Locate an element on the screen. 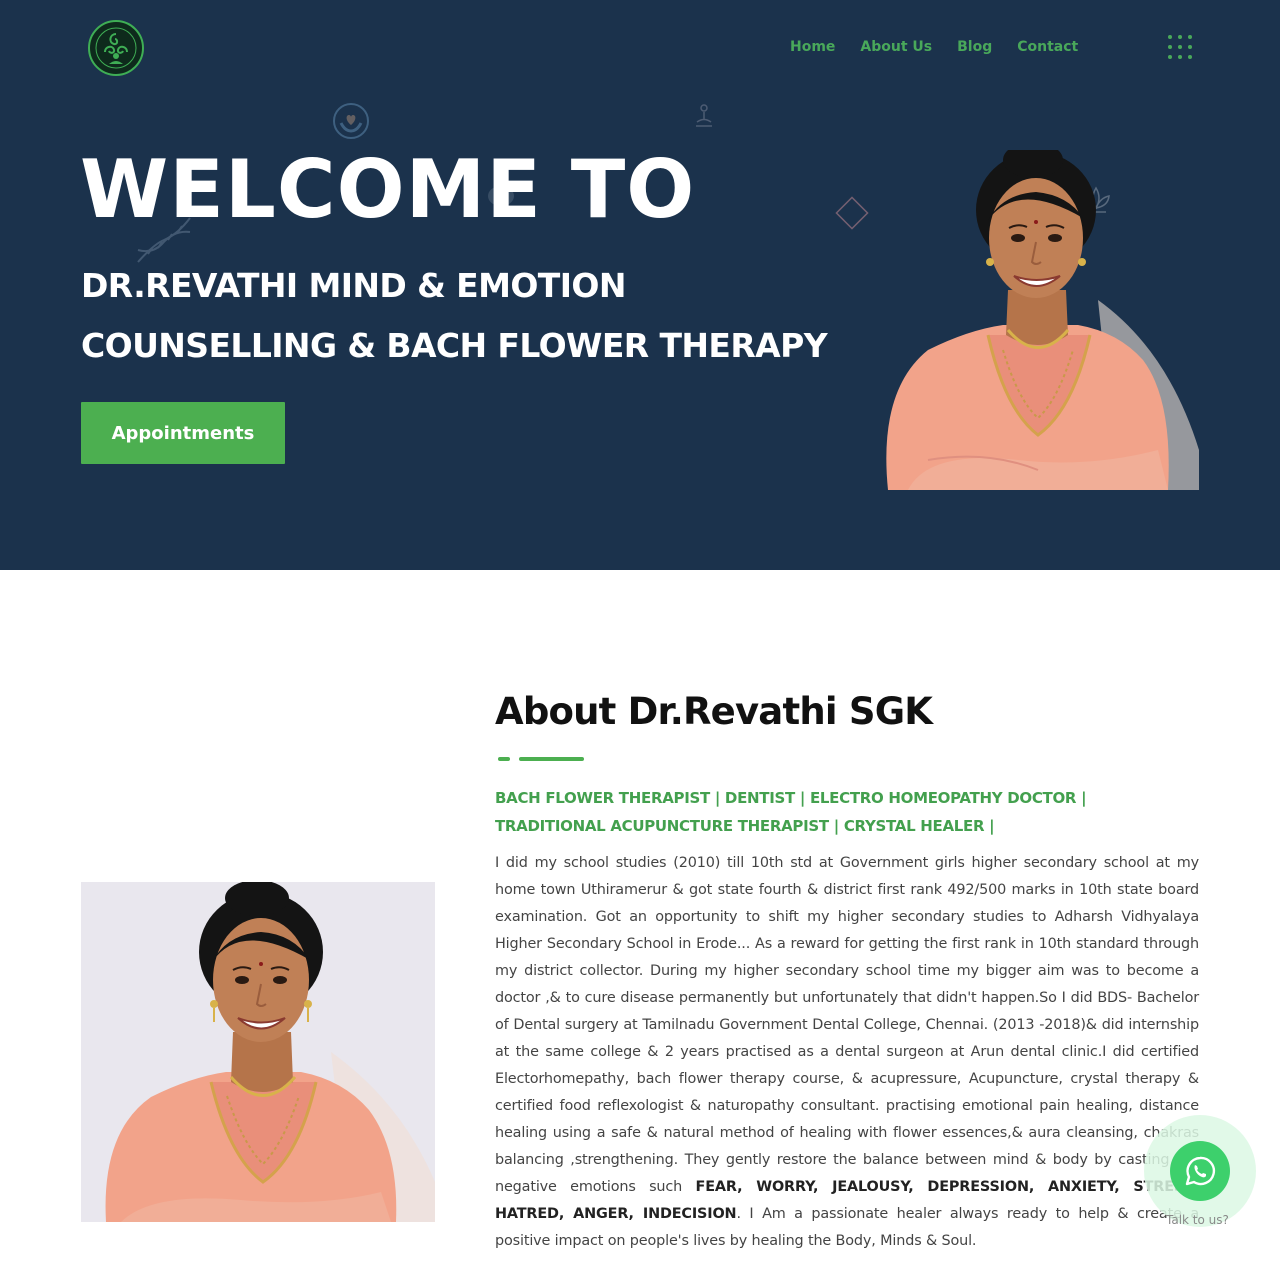  site-logo is located at coordinates (116, 48).